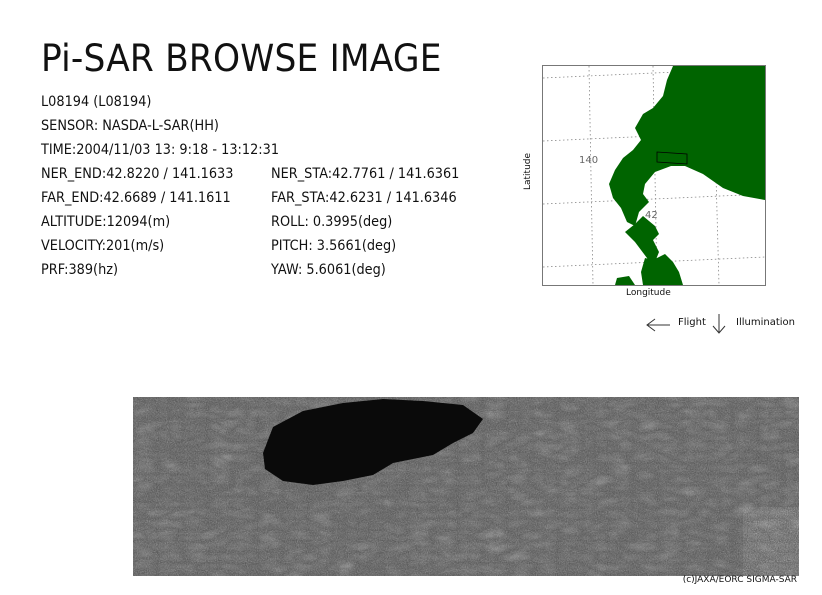 Image resolution: width=822 pixels, height=595 pixels. I want to click on ner-end-info: NER_END:42.8220 / 141.1633, so click(137, 174).